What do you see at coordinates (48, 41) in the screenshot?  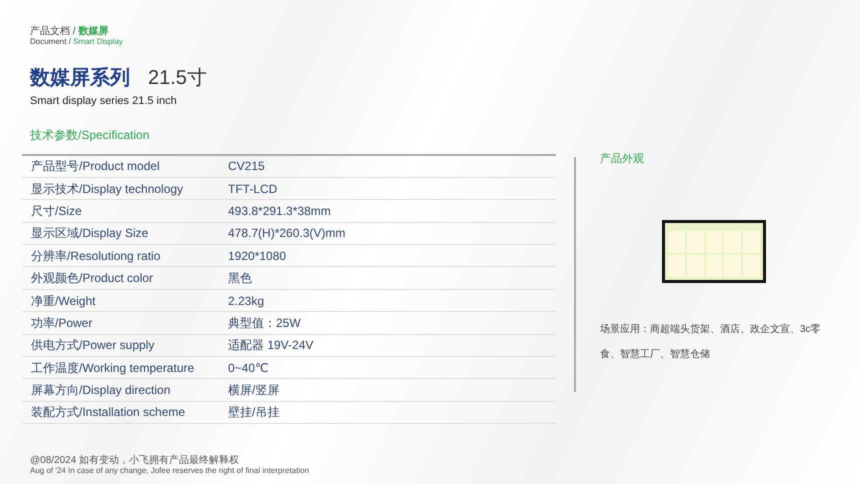 I see `breadcrumb-item: Document` at bounding box center [48, 41].